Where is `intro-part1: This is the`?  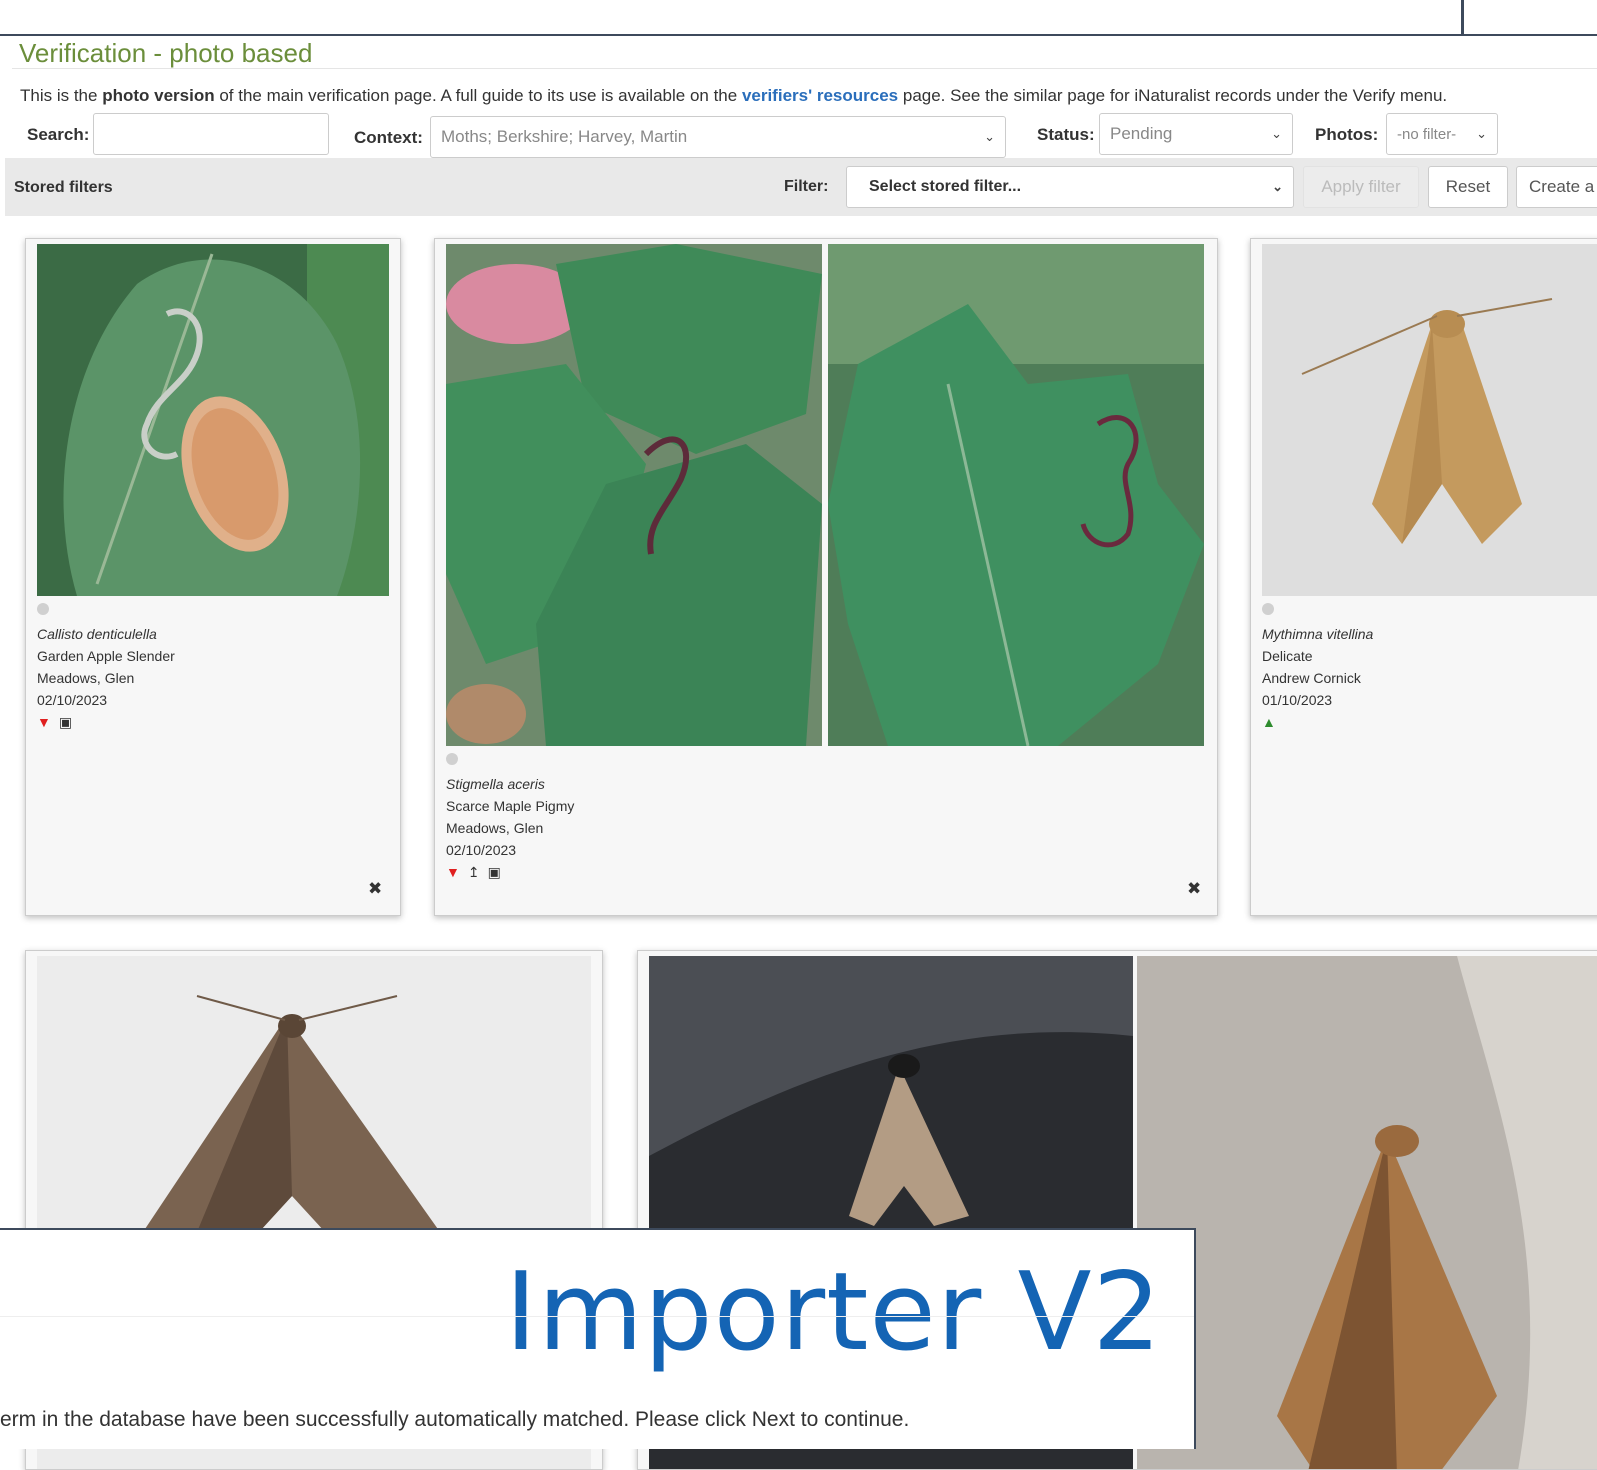 intro-part1: This is the is located at coordinates (61, 95).